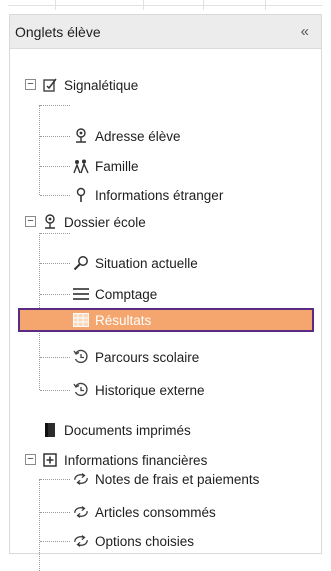 This screenshot has width=331, height=571. What do you see at coordinates (81, 195) in the screenshot?
I see `map-pin-icon` at bounding box center [81, 195].